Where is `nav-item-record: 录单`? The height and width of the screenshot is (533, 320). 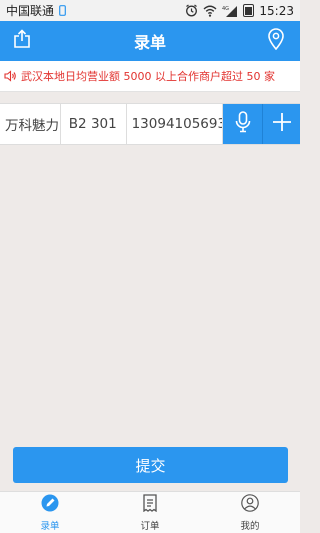 nav-item-record: 录单 is located at coordinates (50, 512).